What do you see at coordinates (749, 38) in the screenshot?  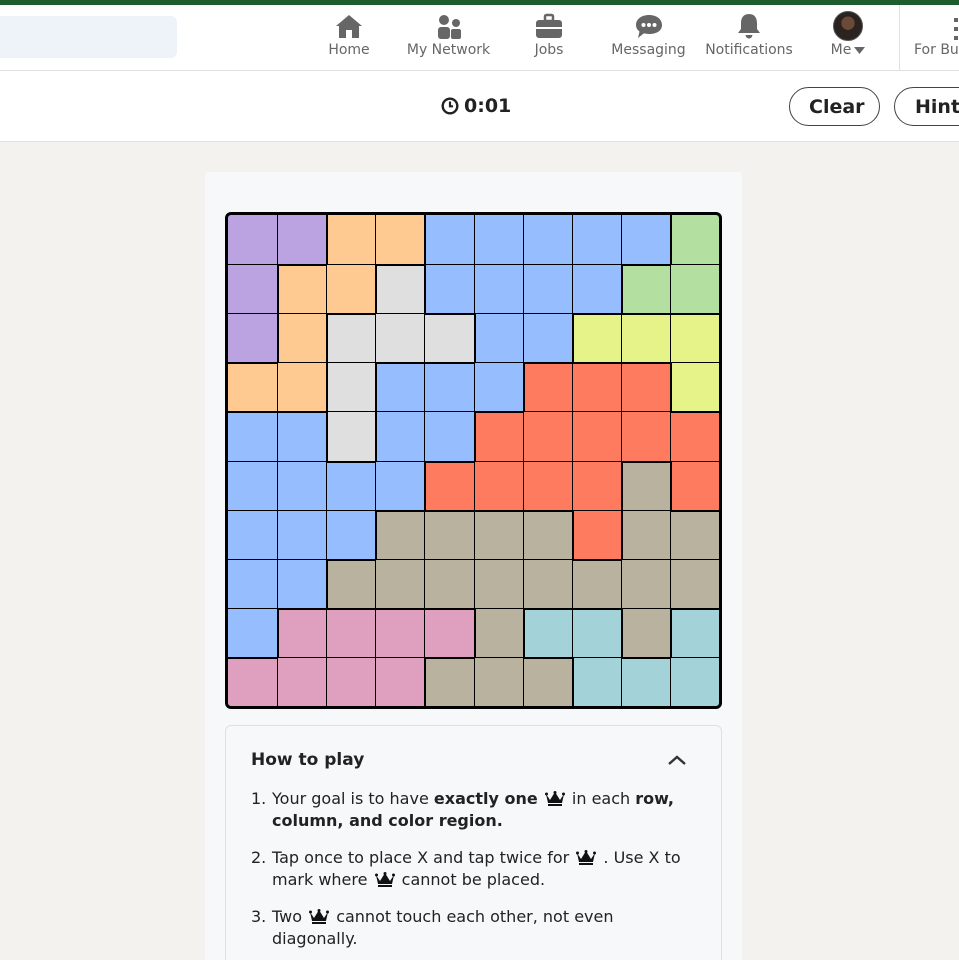 I see `nav-notifications: Notifications` at bounding box center [749, 38].